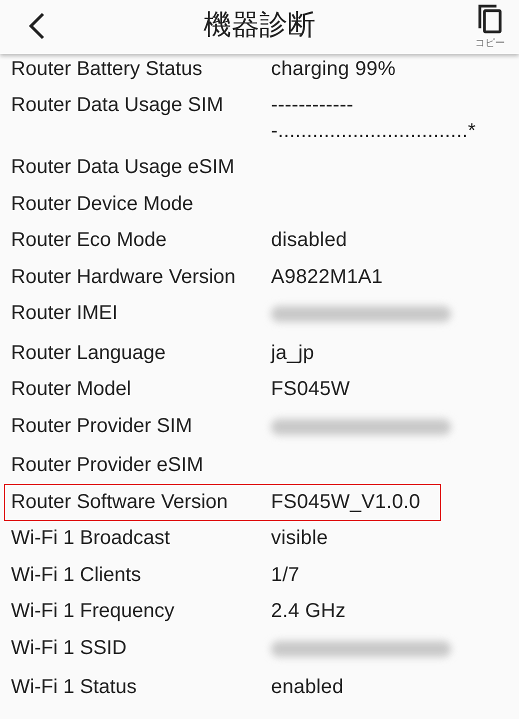  I want to click on row-label: Router Software Version, so click(120, 502).